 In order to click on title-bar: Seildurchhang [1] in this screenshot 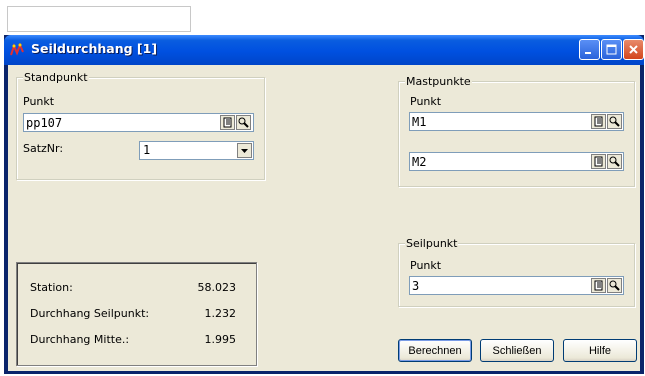, I will do `click(324, 50)`.